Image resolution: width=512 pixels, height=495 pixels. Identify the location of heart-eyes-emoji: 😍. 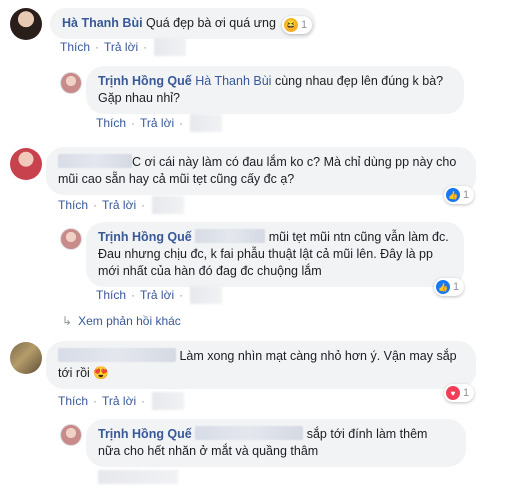
(101, 373).